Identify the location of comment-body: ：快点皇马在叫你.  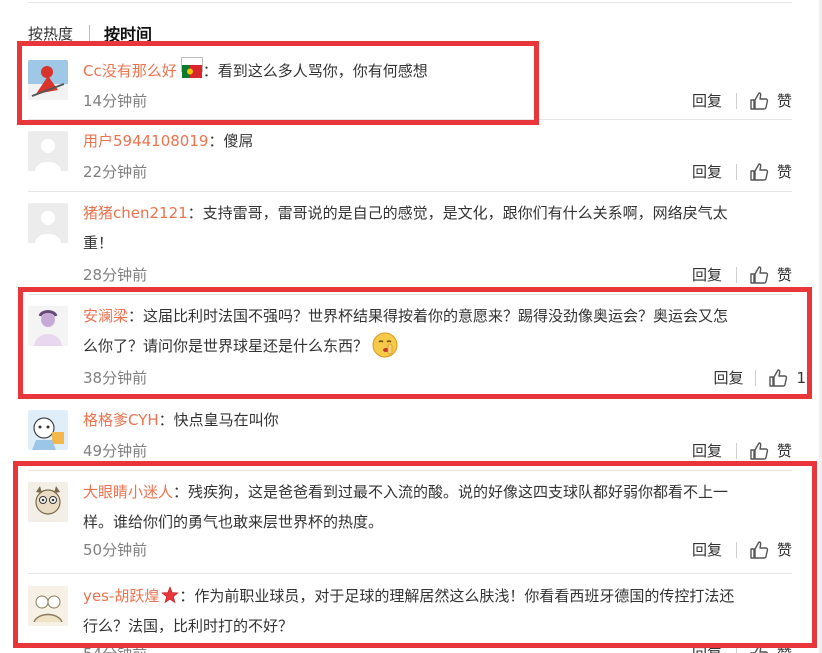
(218, 420).